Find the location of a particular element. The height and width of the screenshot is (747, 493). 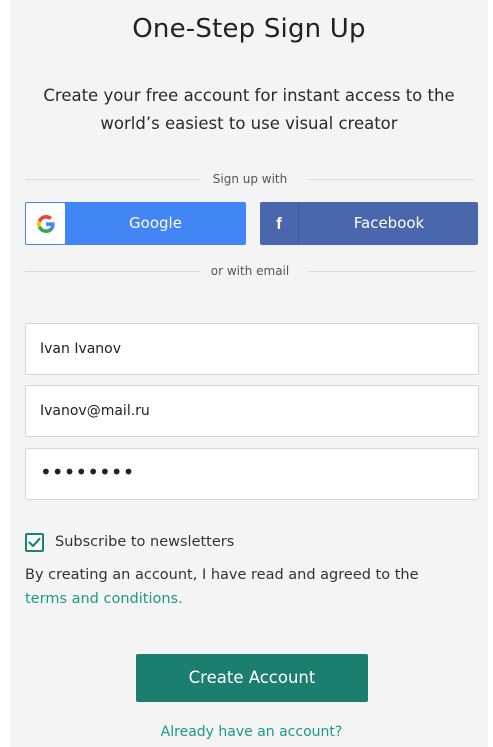

terms-link: terms and conditions. is located at coordinates (104, 599).